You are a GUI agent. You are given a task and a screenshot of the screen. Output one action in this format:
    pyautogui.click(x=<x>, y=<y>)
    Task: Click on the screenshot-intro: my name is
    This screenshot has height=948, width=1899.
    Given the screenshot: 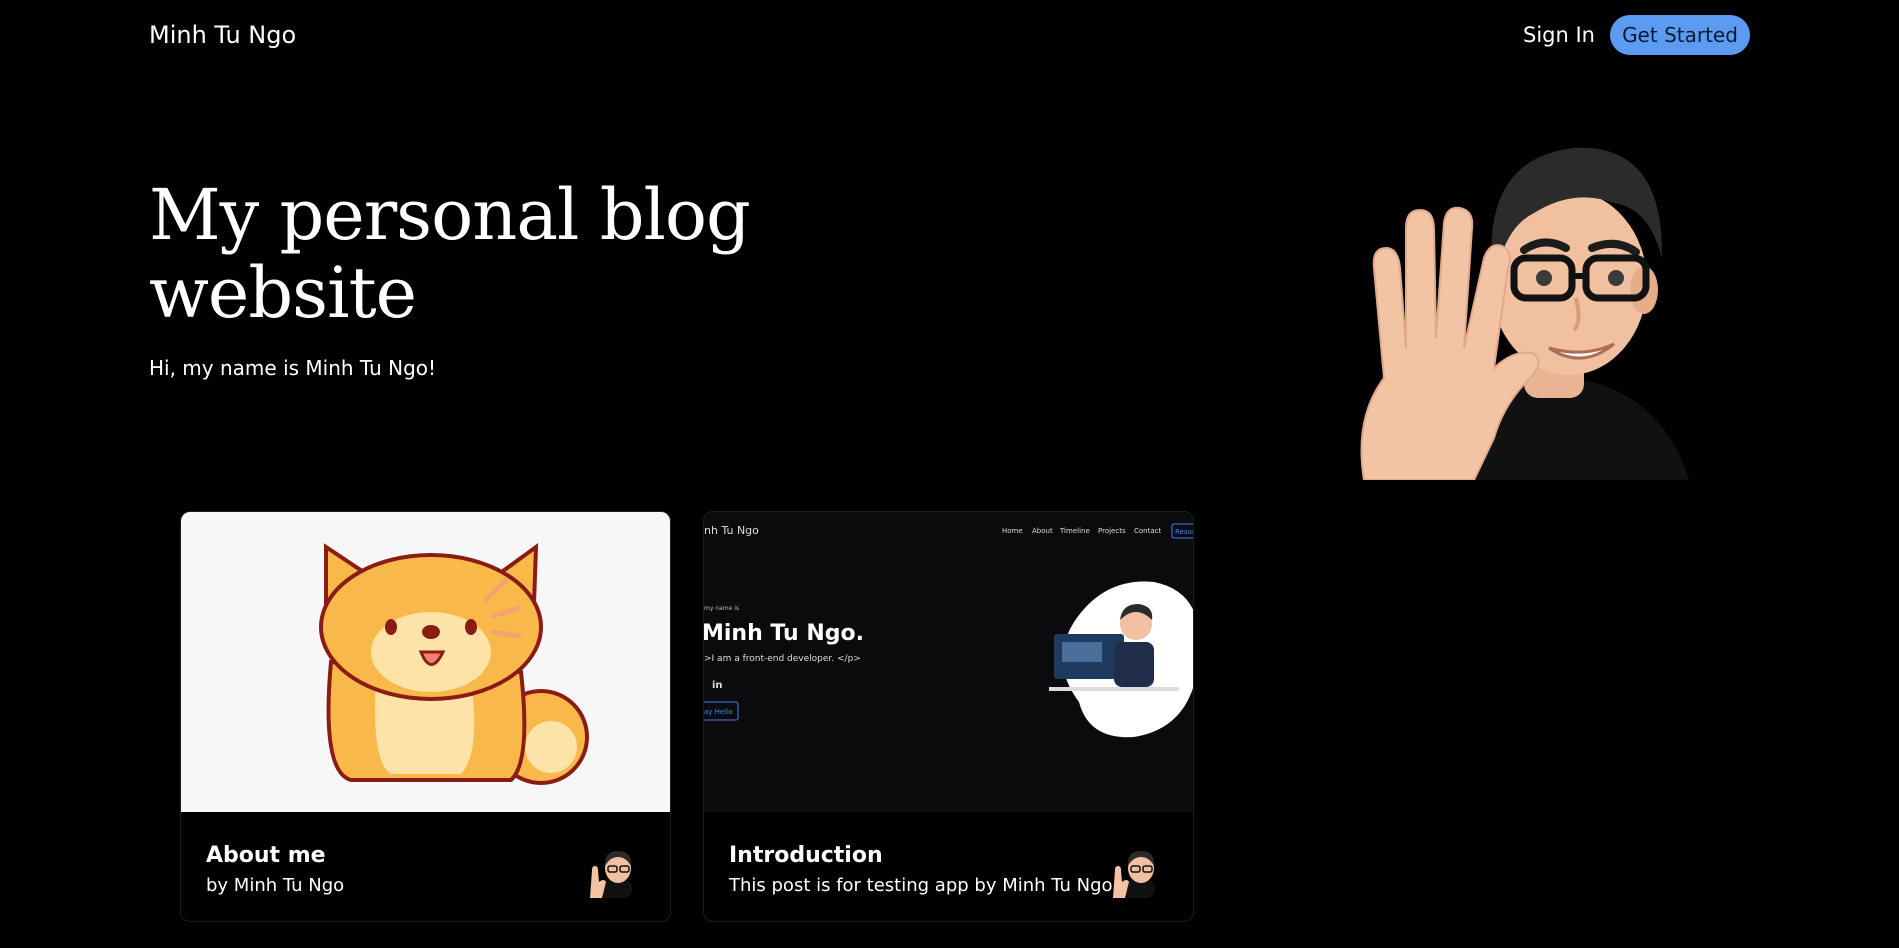 What is the action you would take?
    pyautogui.click(x=721, y=608)
    